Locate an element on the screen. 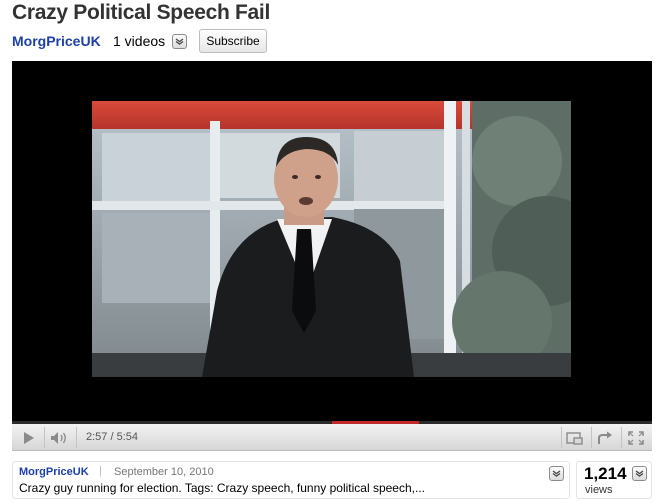 The image size is (662, 504). play-button is located at coordinates (29, 437).